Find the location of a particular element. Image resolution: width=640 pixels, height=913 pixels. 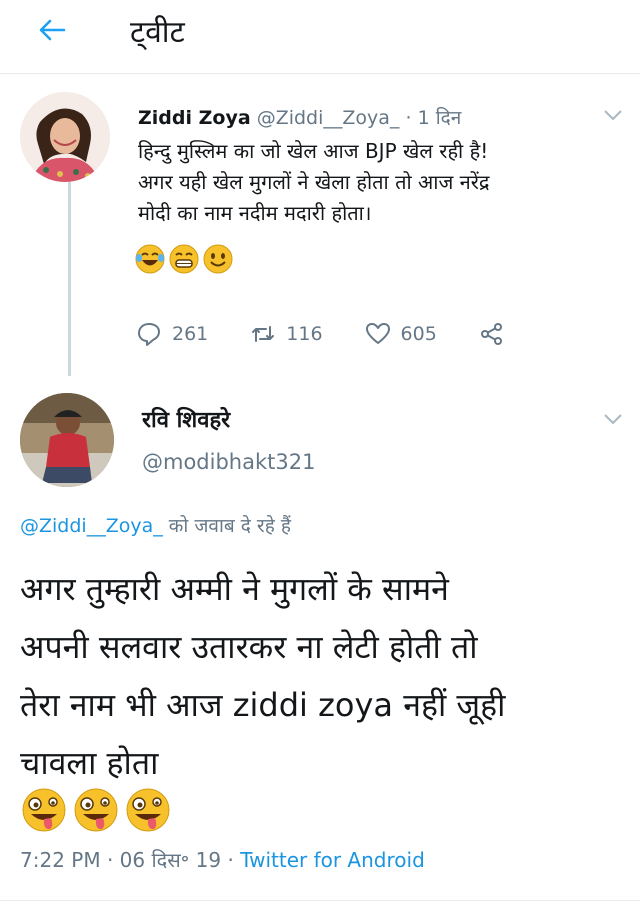

reply-text-line: अपनी सलवार उतारकर ना लेटी होती तो is located at coordinates (249, 647).